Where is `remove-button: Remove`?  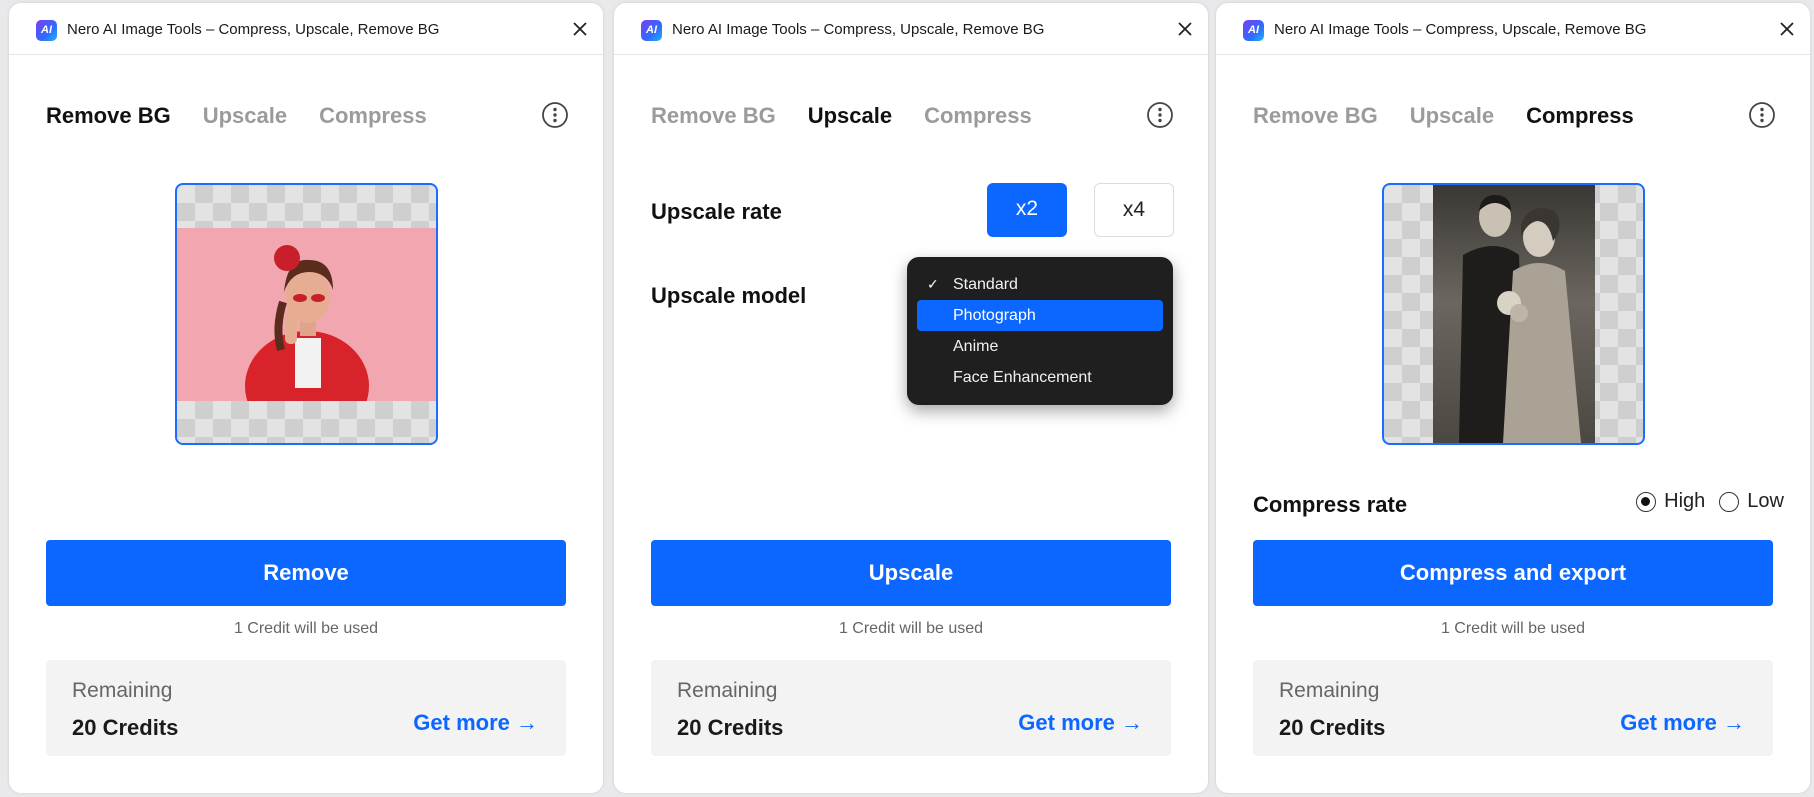
remove-button: Remove is located at coordinates (306, 573).